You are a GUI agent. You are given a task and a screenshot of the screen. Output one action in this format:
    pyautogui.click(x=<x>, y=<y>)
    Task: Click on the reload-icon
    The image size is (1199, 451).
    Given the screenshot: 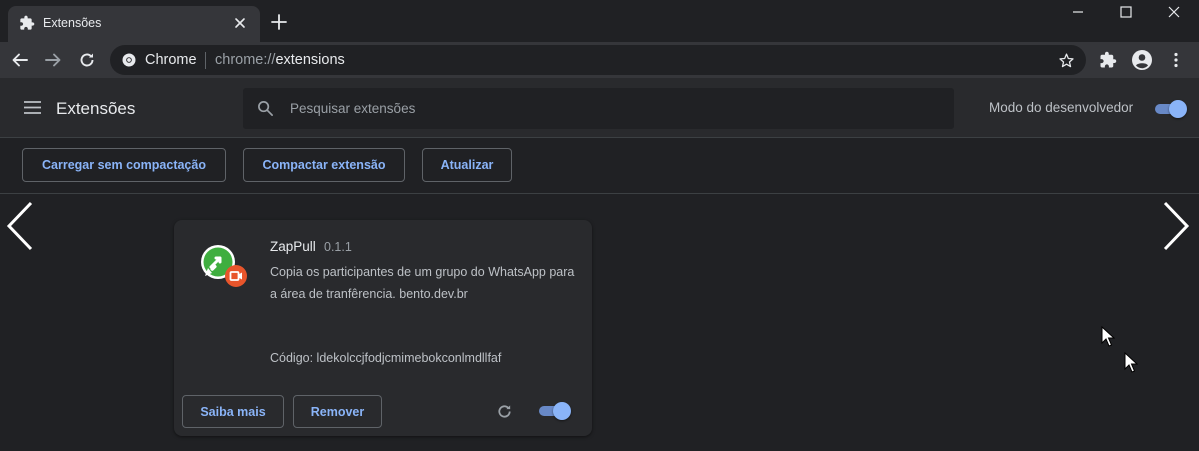 What is the action you would take?
    pyautogui.click(x=87, y=60)
    